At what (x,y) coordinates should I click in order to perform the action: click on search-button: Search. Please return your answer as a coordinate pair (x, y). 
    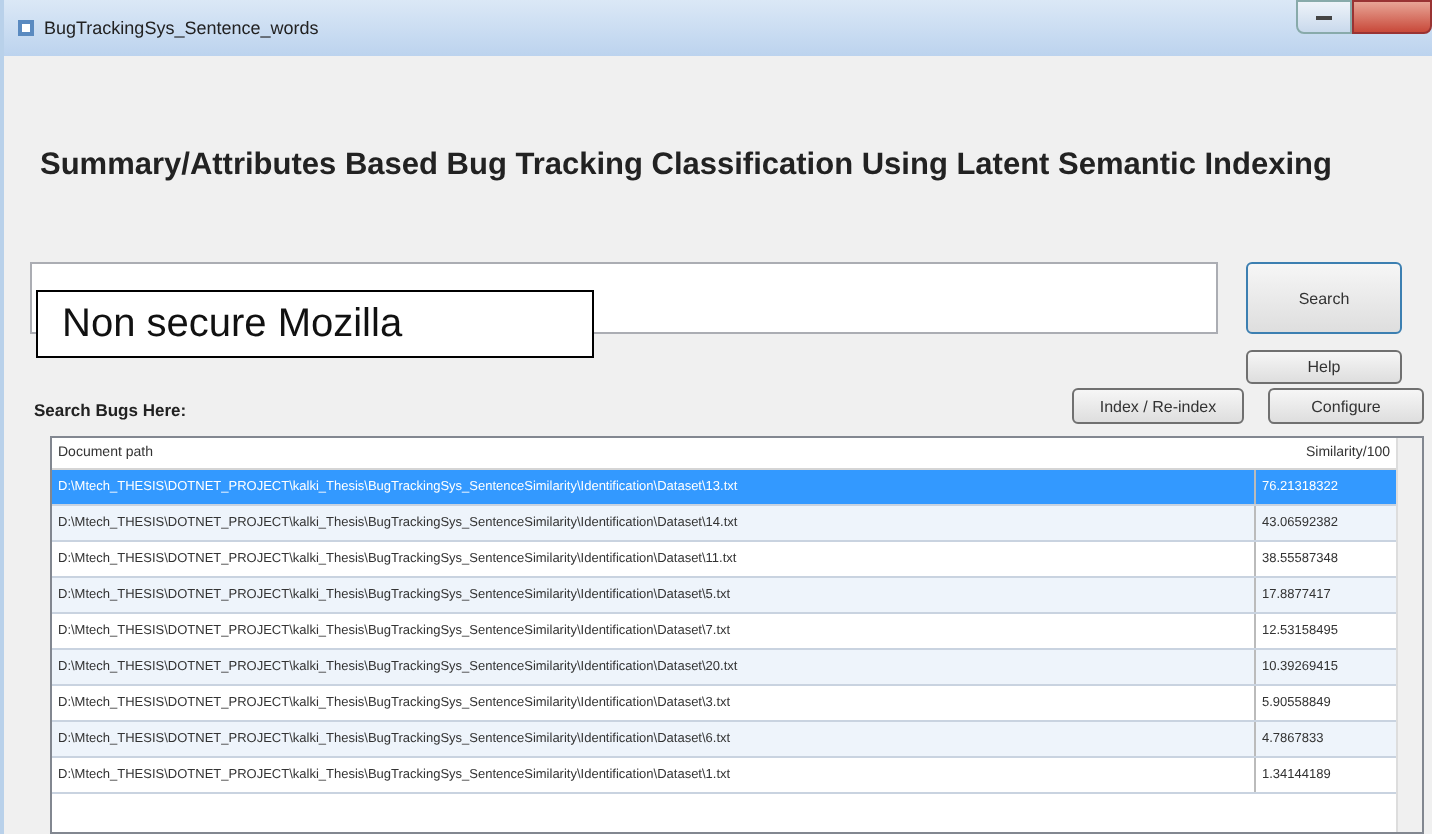
    Looking at the image, I should click on (1324, 298).